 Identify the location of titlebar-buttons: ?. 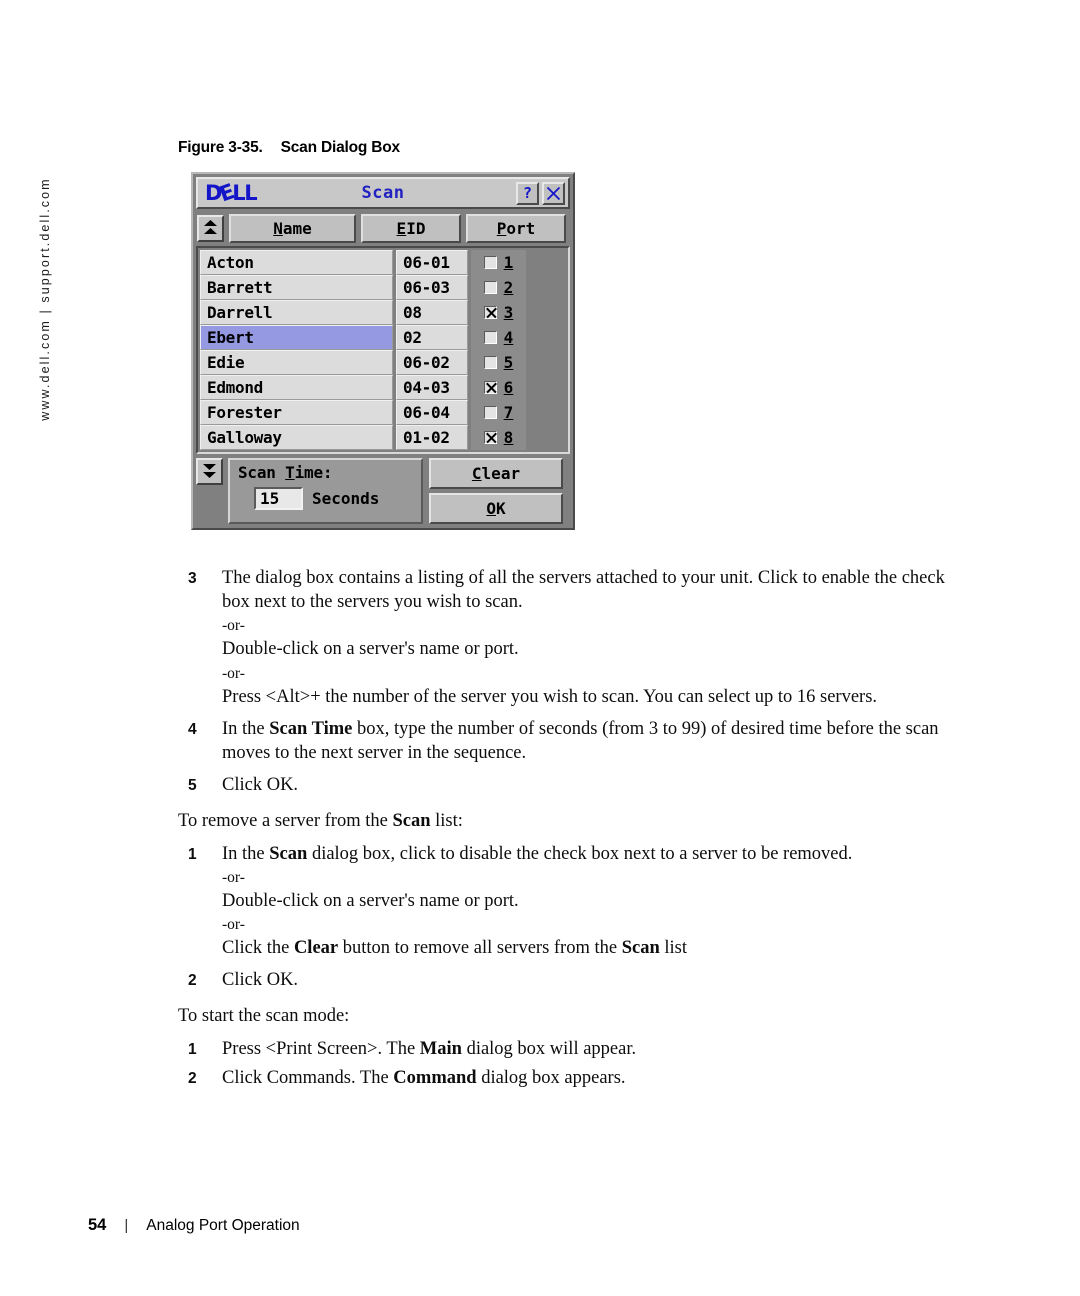
(540, 193).